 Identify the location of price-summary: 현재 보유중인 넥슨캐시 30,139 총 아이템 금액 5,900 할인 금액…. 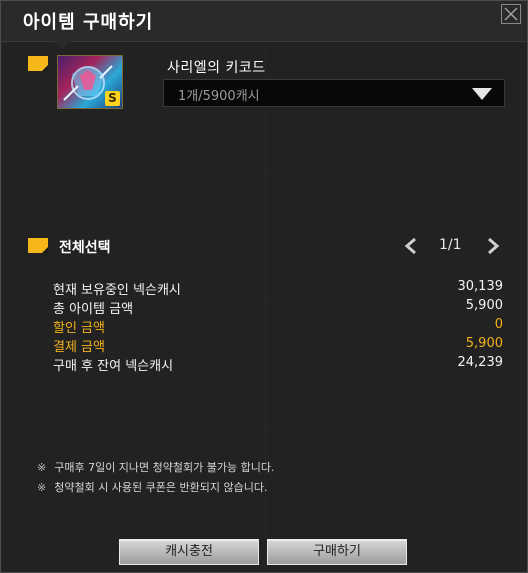
(278, 326).